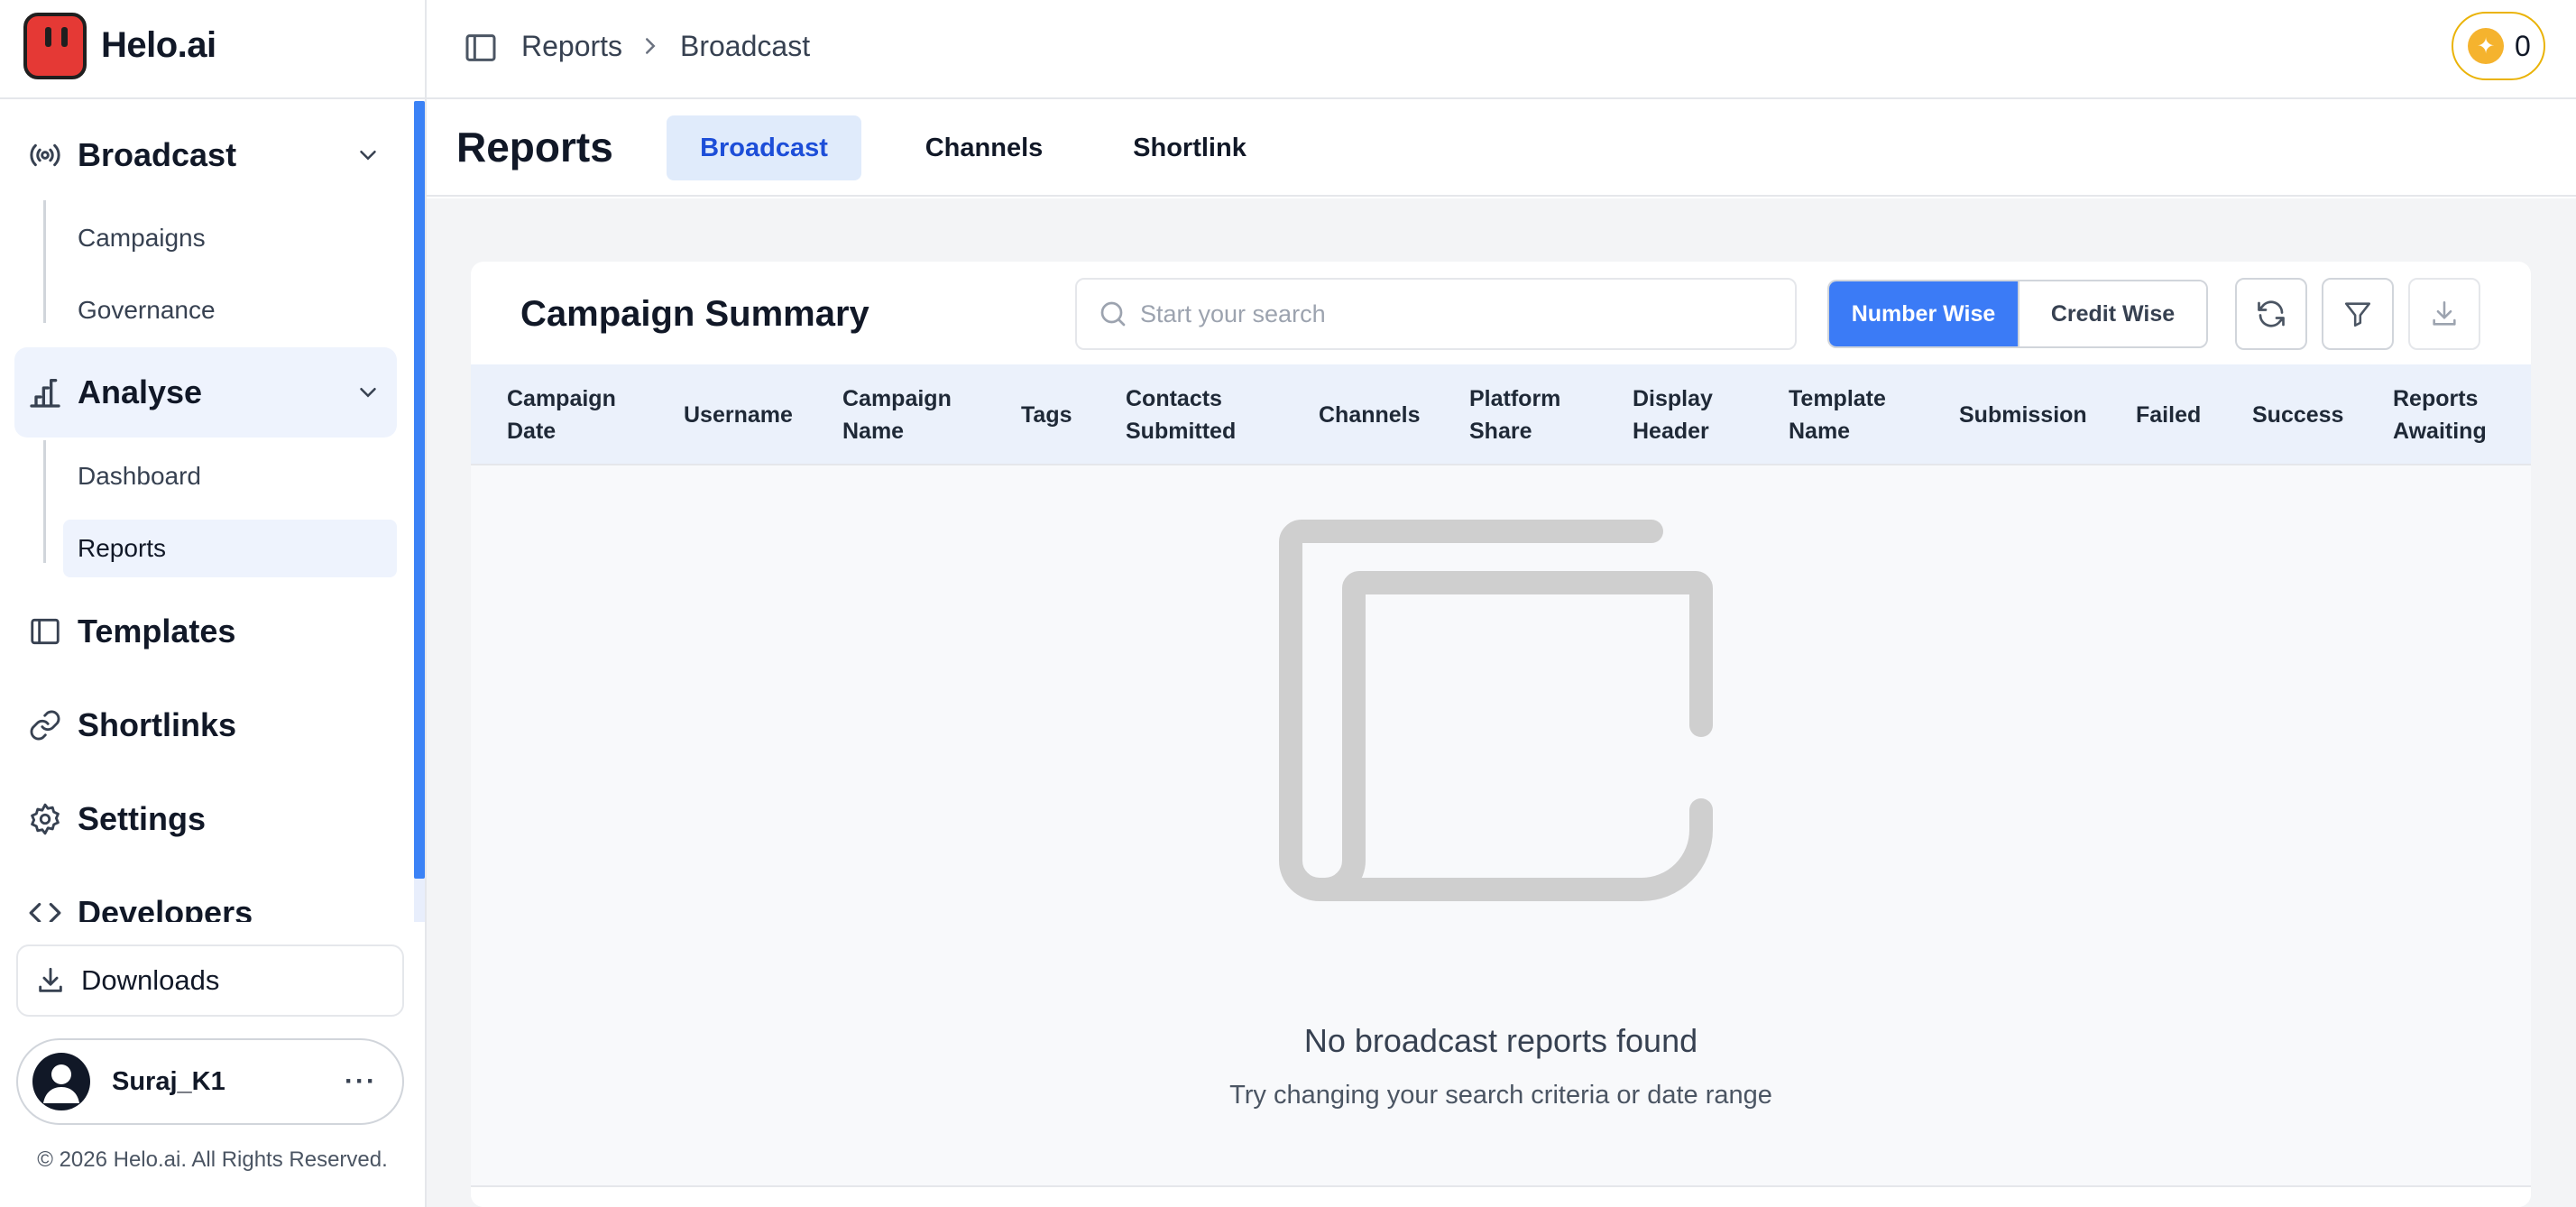 The width and height of the screenshot is (2576, 1207). What do you see at coordinates (1523, 414) in the screenshot?
I see `column-header-platform-share: Platform Share` at bounding box center [1523, 414].